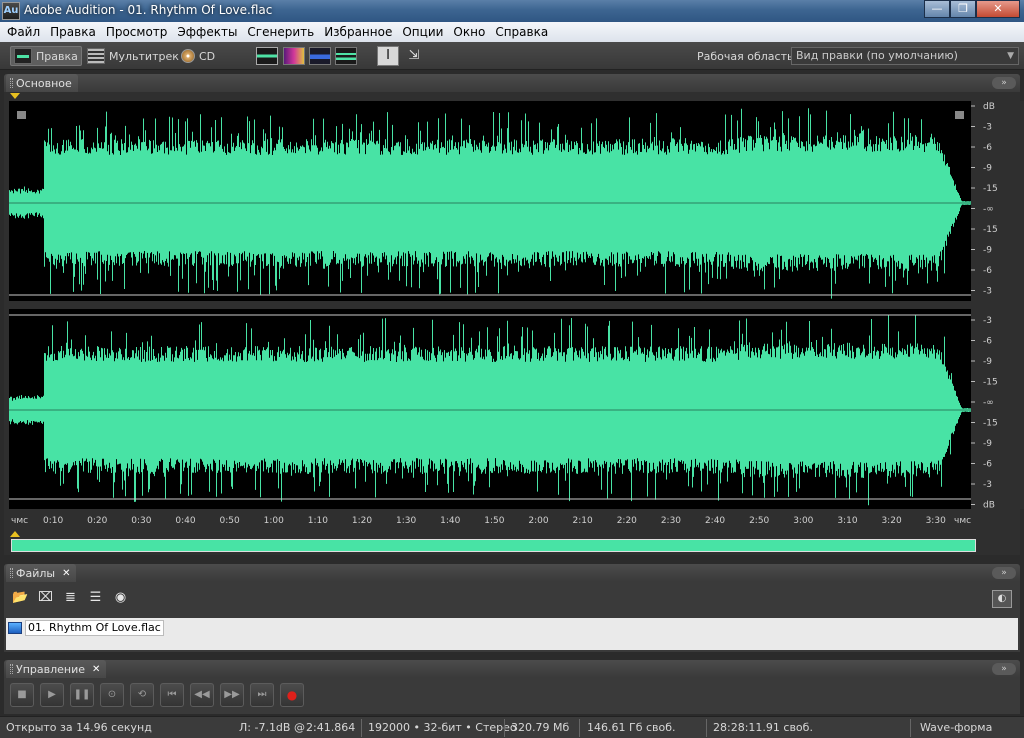  I want to click on open-file-button: 📂, so click(20, 598).